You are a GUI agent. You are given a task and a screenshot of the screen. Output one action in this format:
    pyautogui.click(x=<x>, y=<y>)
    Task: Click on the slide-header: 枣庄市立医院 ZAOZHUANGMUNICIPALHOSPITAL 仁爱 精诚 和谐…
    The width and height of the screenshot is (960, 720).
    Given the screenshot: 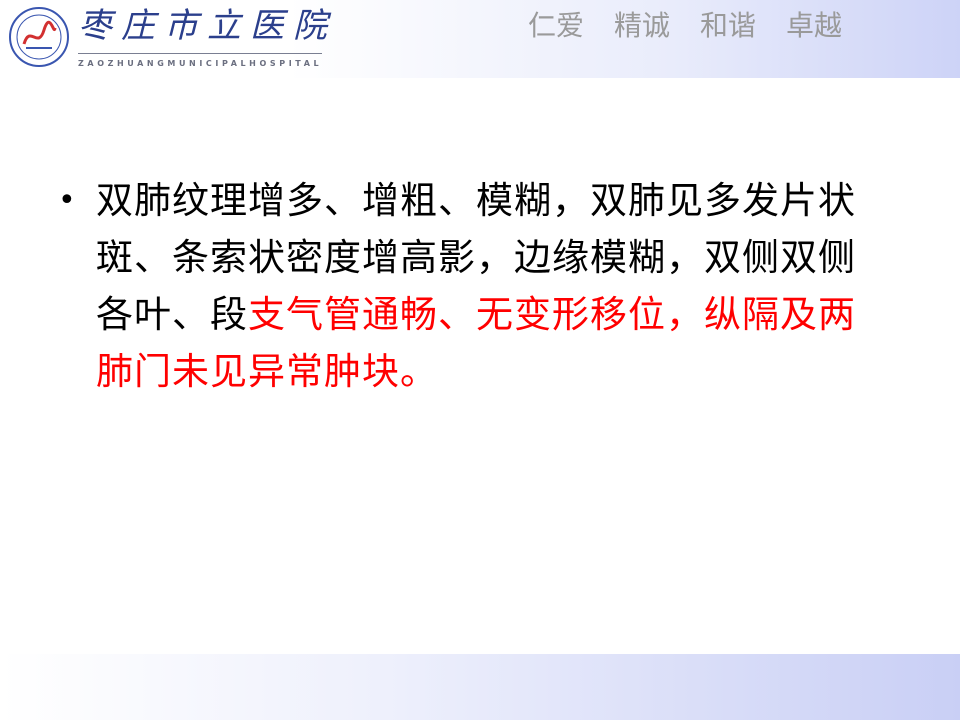 What is the action you would take?
    pyautogui.click(x=480, y=39)
    